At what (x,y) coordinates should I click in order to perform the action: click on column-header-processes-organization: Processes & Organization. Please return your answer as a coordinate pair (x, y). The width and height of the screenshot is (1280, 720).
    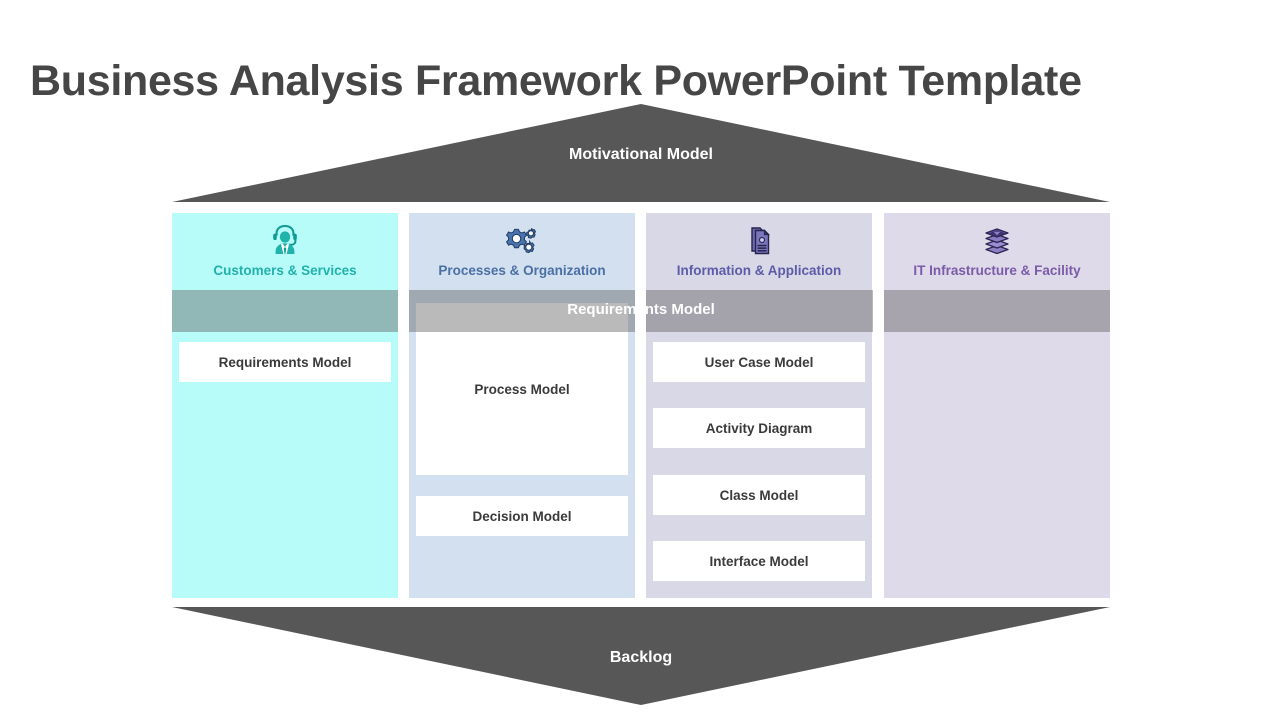
    Looking at the image, I should click on (522, 249).